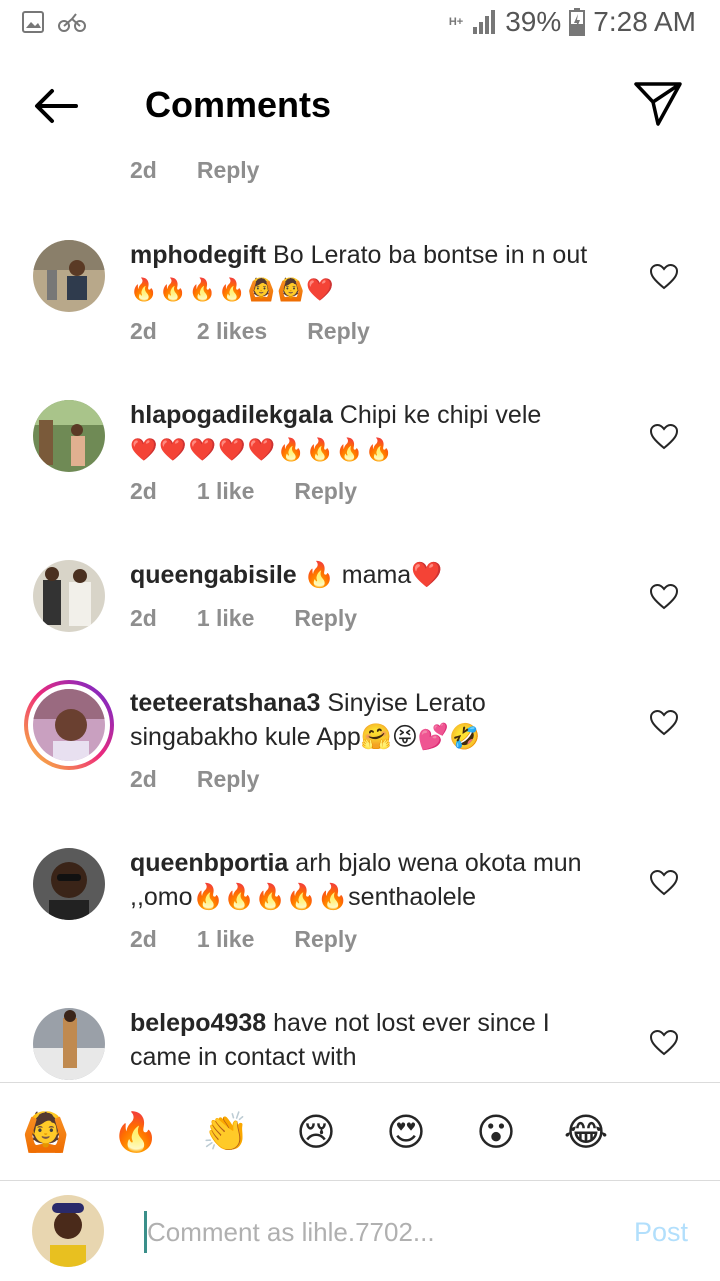  Describe the element at coordinates (484, 22) in the screenshot. I see `signal-icon` at that location.